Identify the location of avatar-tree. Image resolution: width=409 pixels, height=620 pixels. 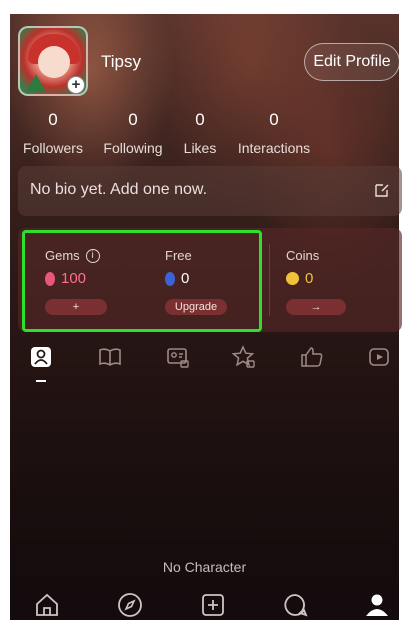
(36, 83).